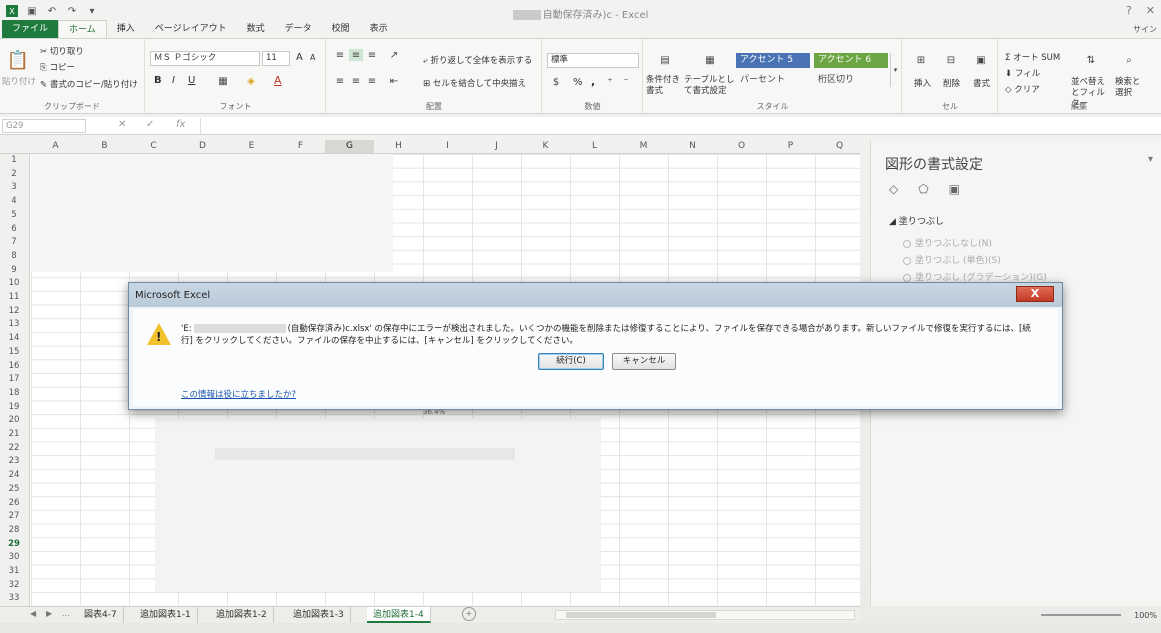 This screenshot has width=1161, height=633. What do you see at coordinates (14, 297) in the screenshot?
I see `row-header: 11` at bounding box center [14, 297].